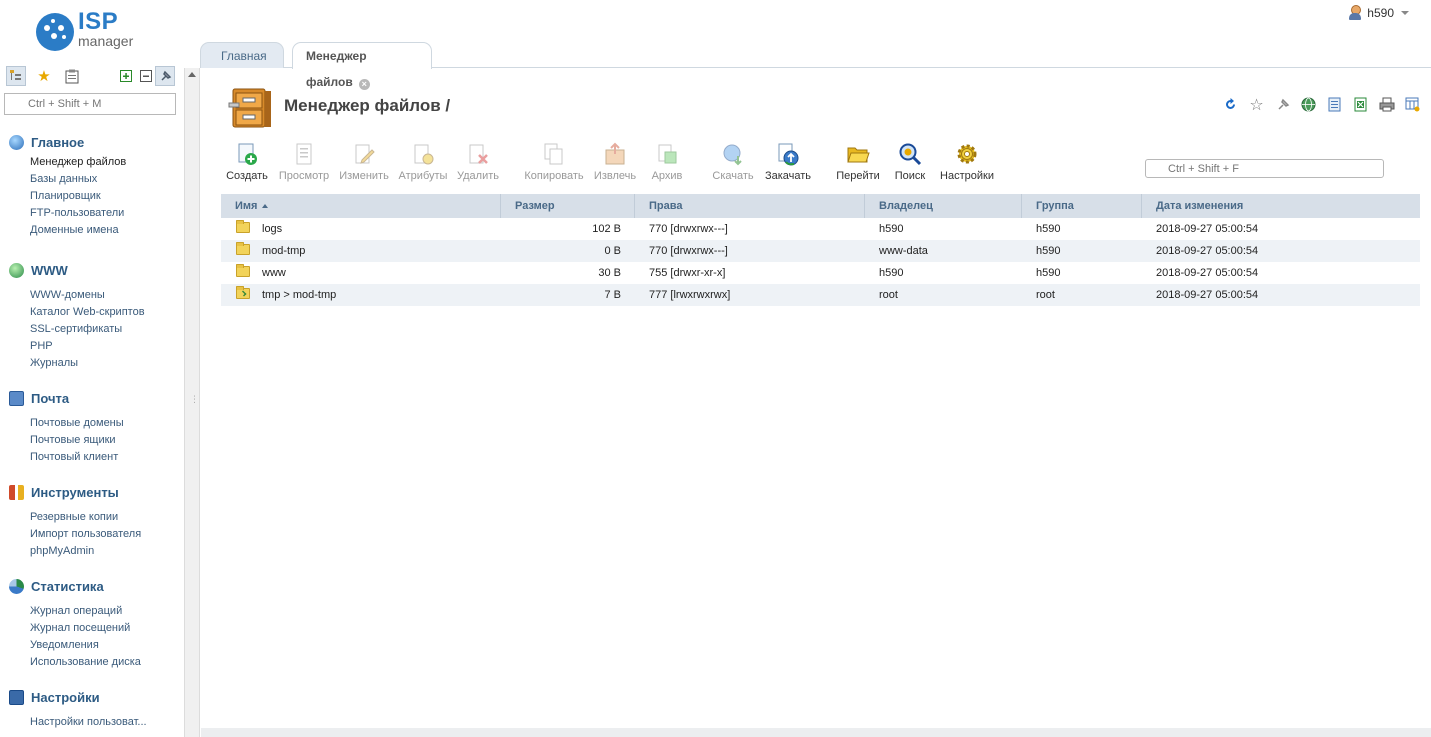 The width and height of the screenshot is (1431, 737). Describe the element at coordinates (65, 697) in the screenshot. I see `section-title: Настройки` at that location.